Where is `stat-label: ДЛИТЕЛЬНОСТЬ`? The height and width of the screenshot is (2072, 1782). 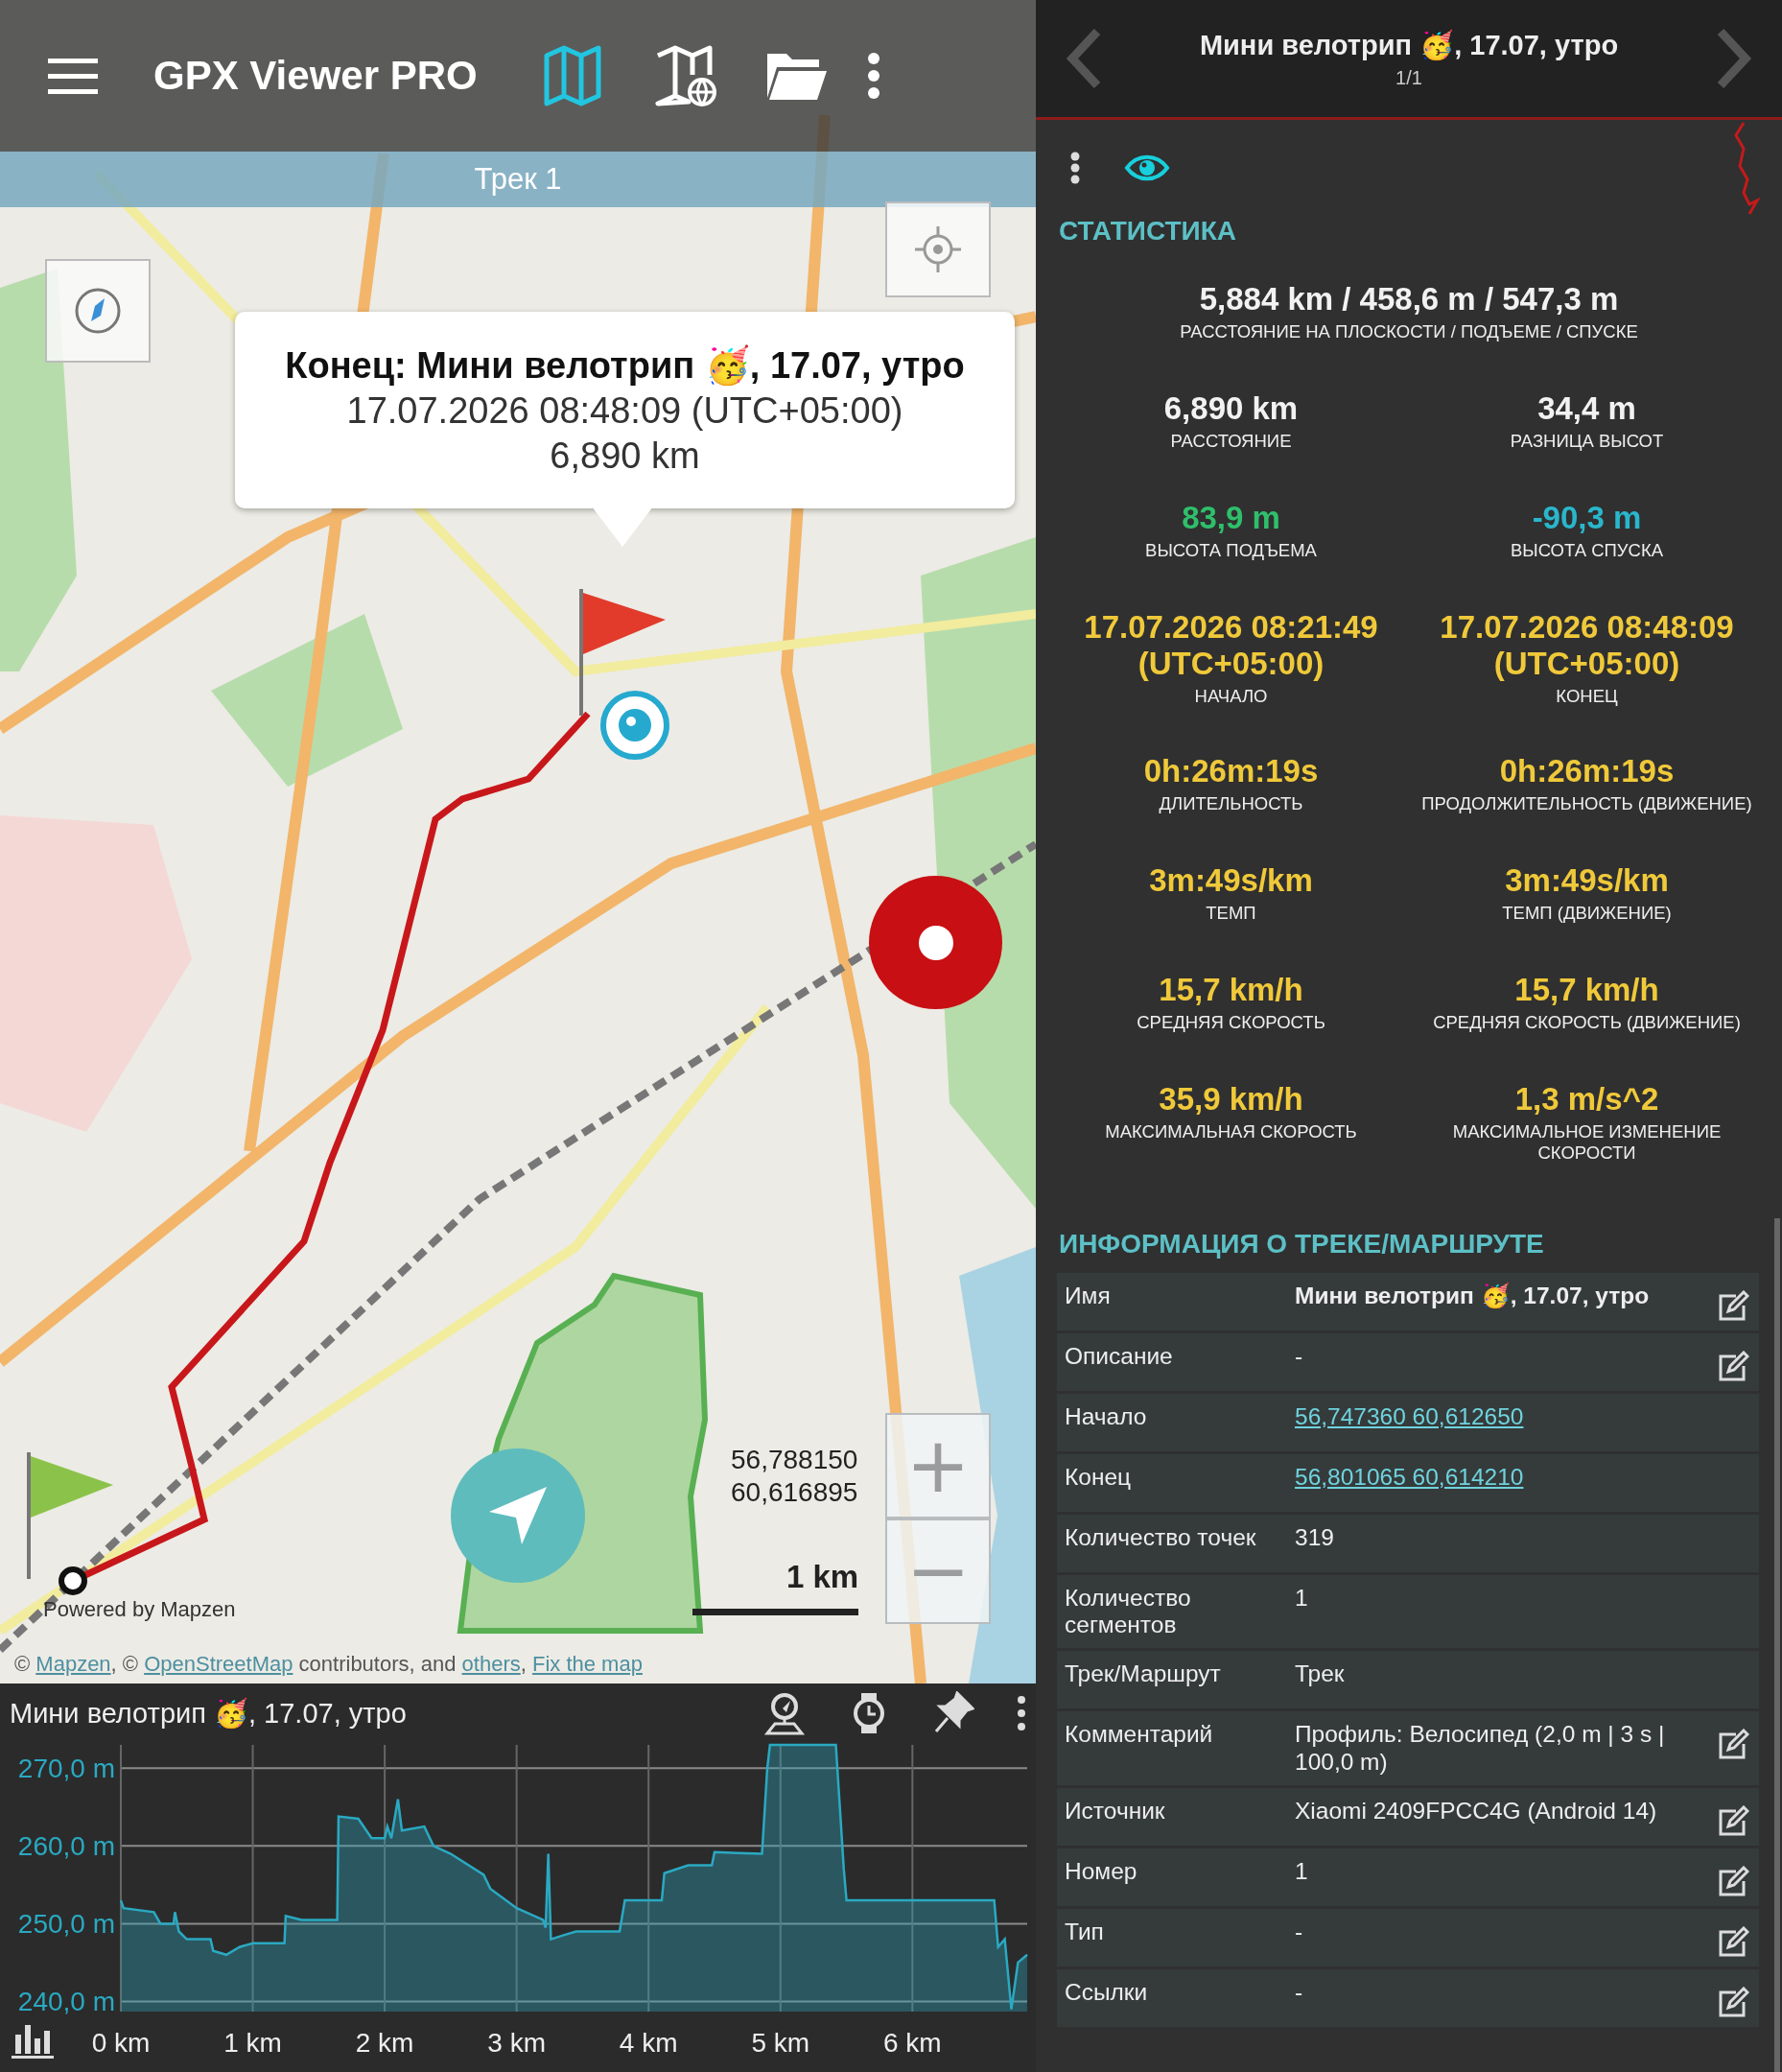
stat-label: ДЛИТЕЛЬНОСТЬ is located at coordinates (1231, 803).